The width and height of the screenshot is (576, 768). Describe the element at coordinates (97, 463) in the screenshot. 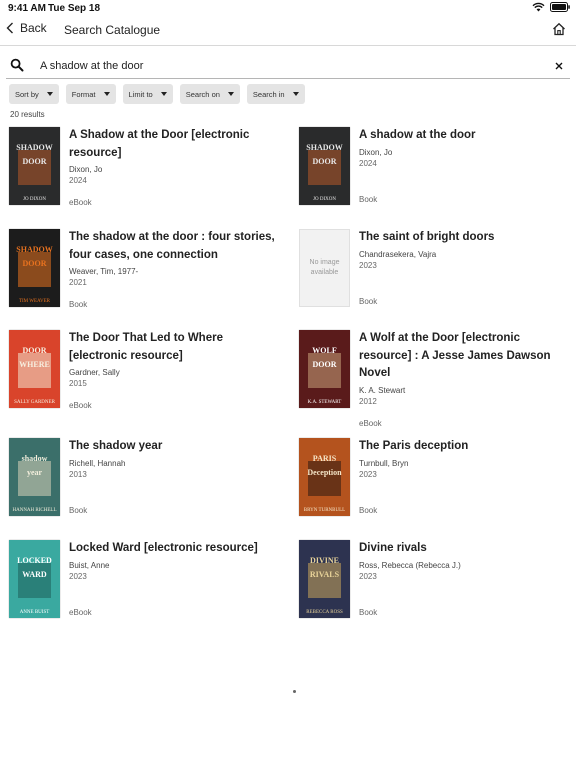

I see `result-author: Richell, Hannah` at that location.